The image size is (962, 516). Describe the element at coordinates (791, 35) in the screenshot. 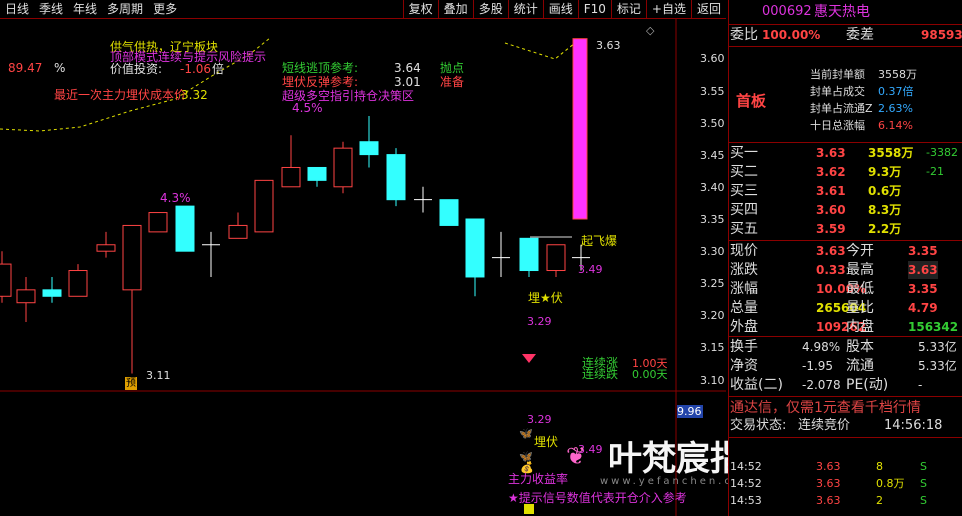

I see `weibi-value: 100.00%` at that location.